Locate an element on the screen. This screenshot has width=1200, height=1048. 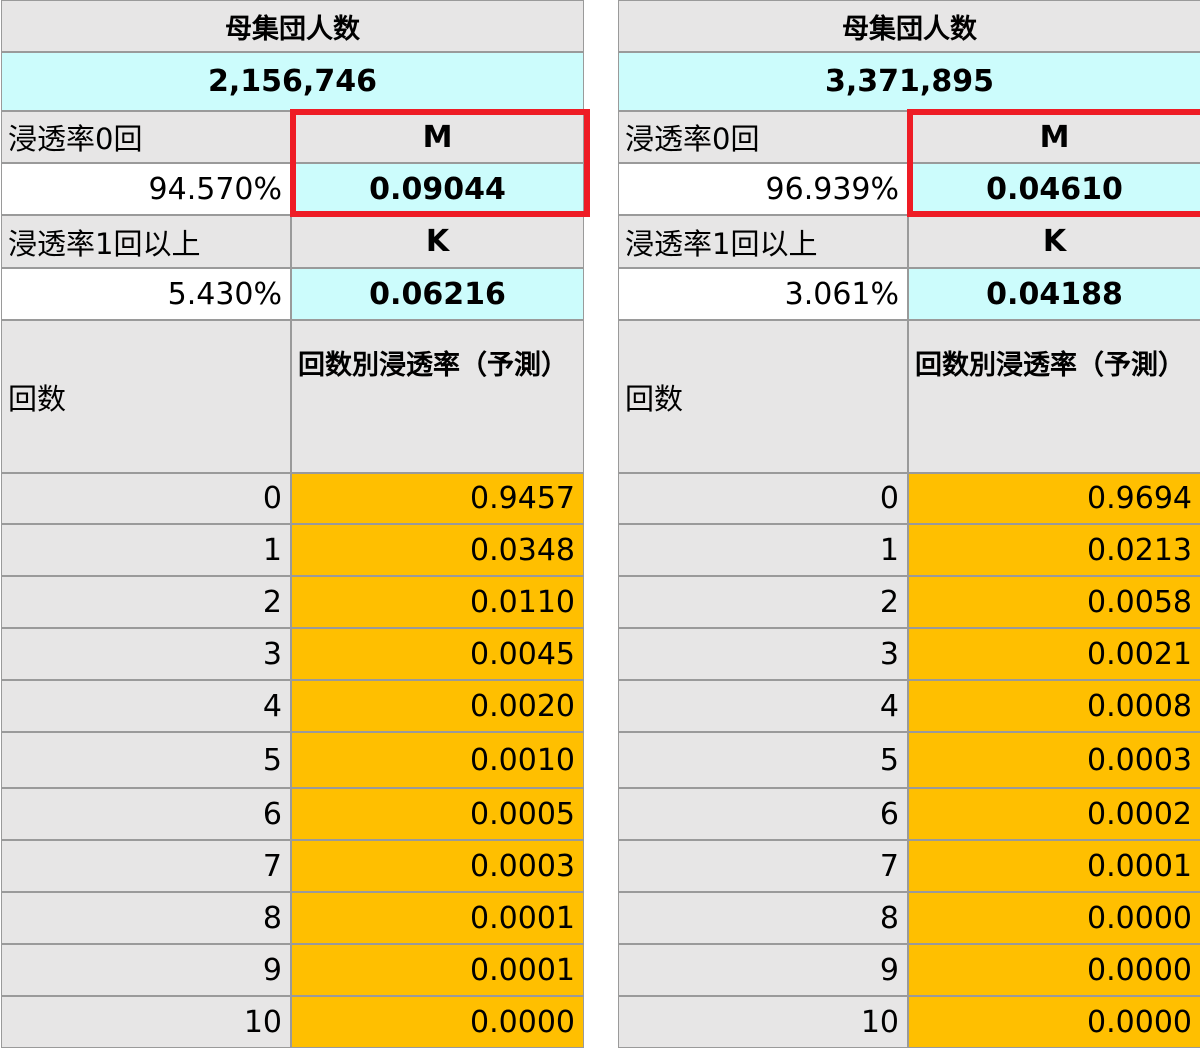
rate-cell: 0.0010 is located at coordinates (437, 760).